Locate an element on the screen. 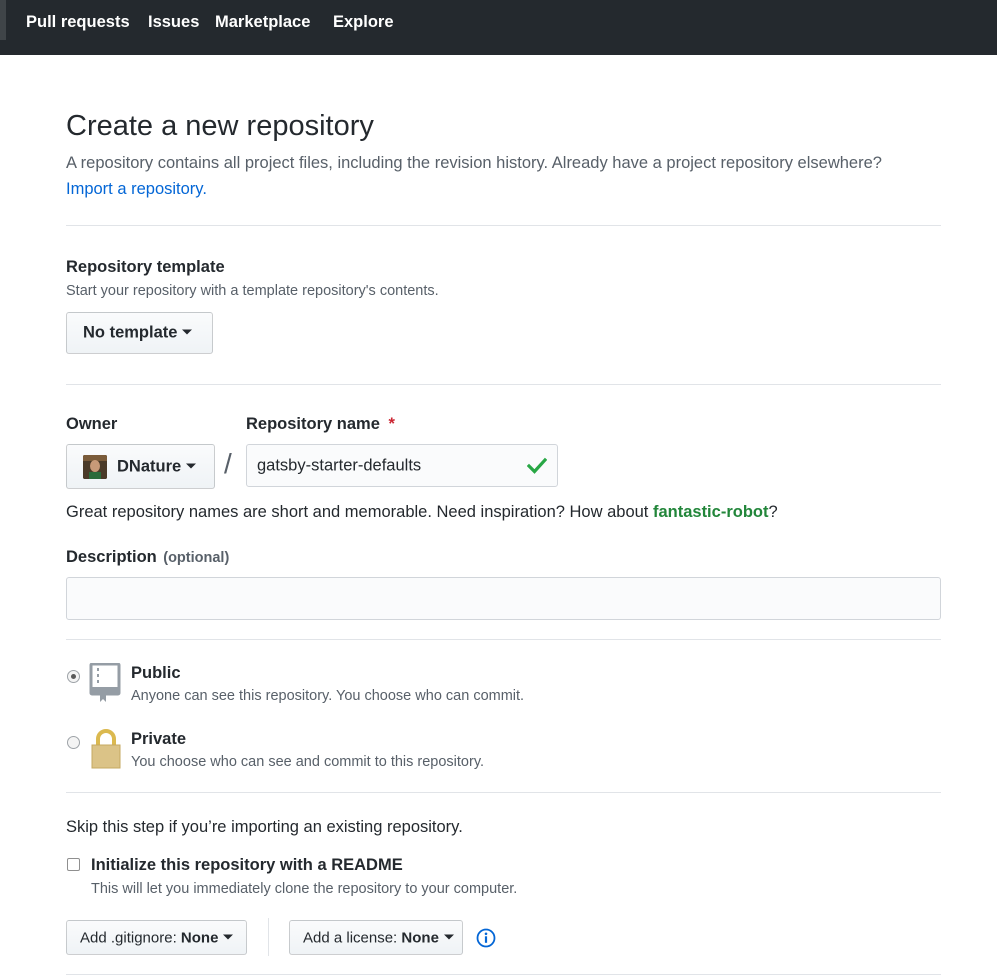  repo-name-input: gatsby-starter-defaults is located at coordinates (402, 465).